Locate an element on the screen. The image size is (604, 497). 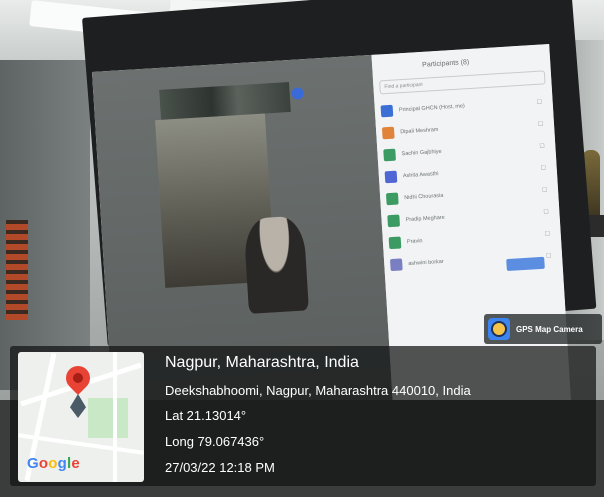
window-blinds is located at coordinates (17, 270).